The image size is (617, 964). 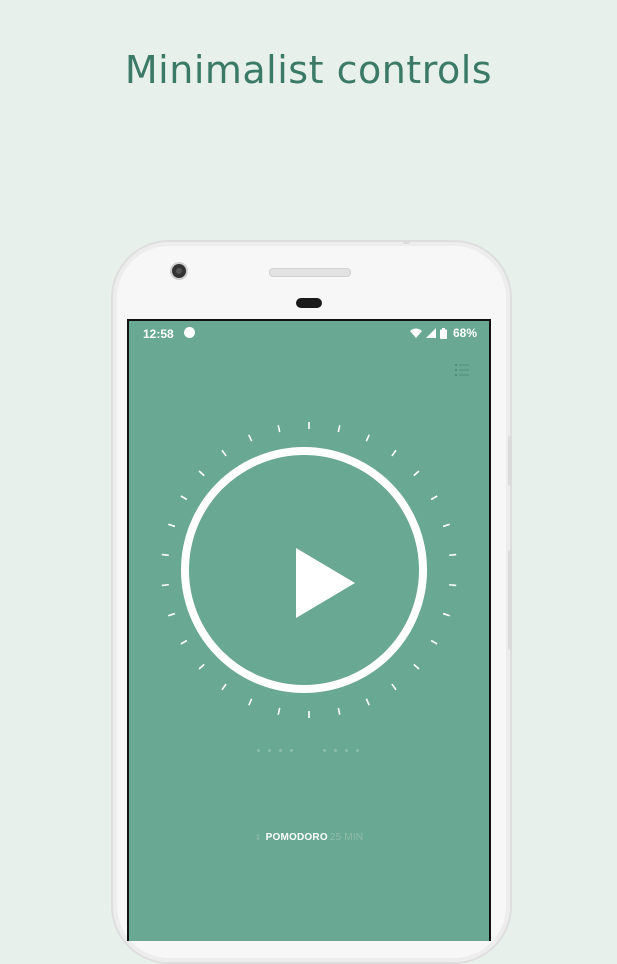 What do you see at coordinates (325, 583) in the screenshot?
I see `play-icon` at bounding box center [325, 583].